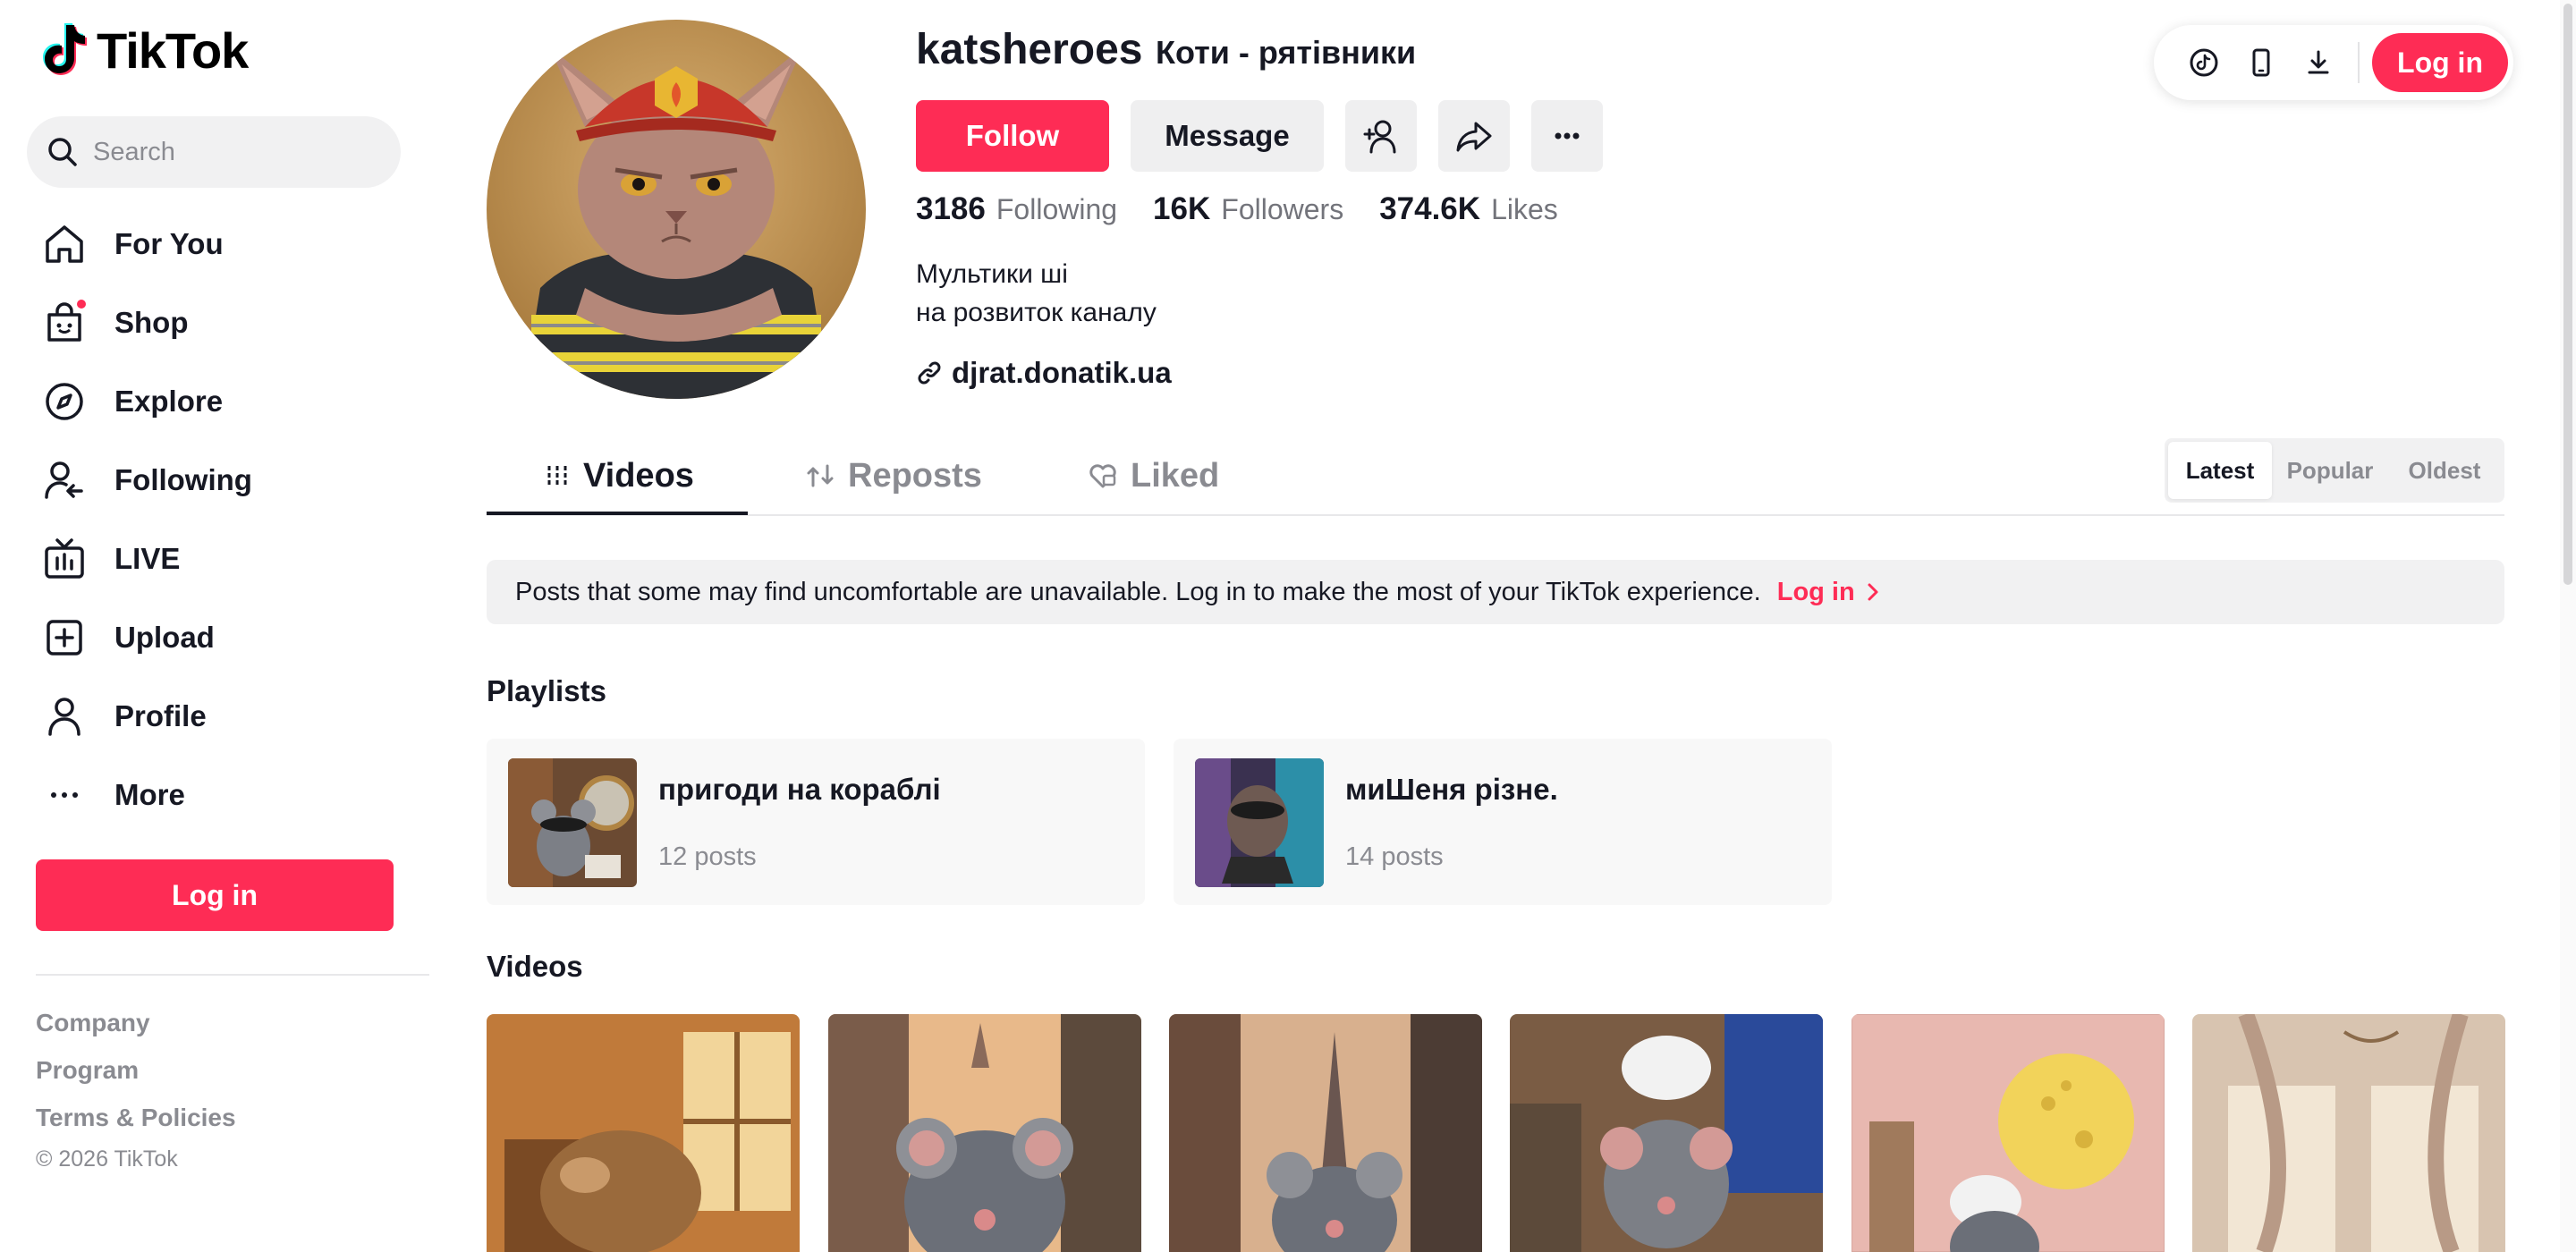 This screenshot has height=1252, width=2576. I want to click on videos-grid-icon, so click(557, 476).